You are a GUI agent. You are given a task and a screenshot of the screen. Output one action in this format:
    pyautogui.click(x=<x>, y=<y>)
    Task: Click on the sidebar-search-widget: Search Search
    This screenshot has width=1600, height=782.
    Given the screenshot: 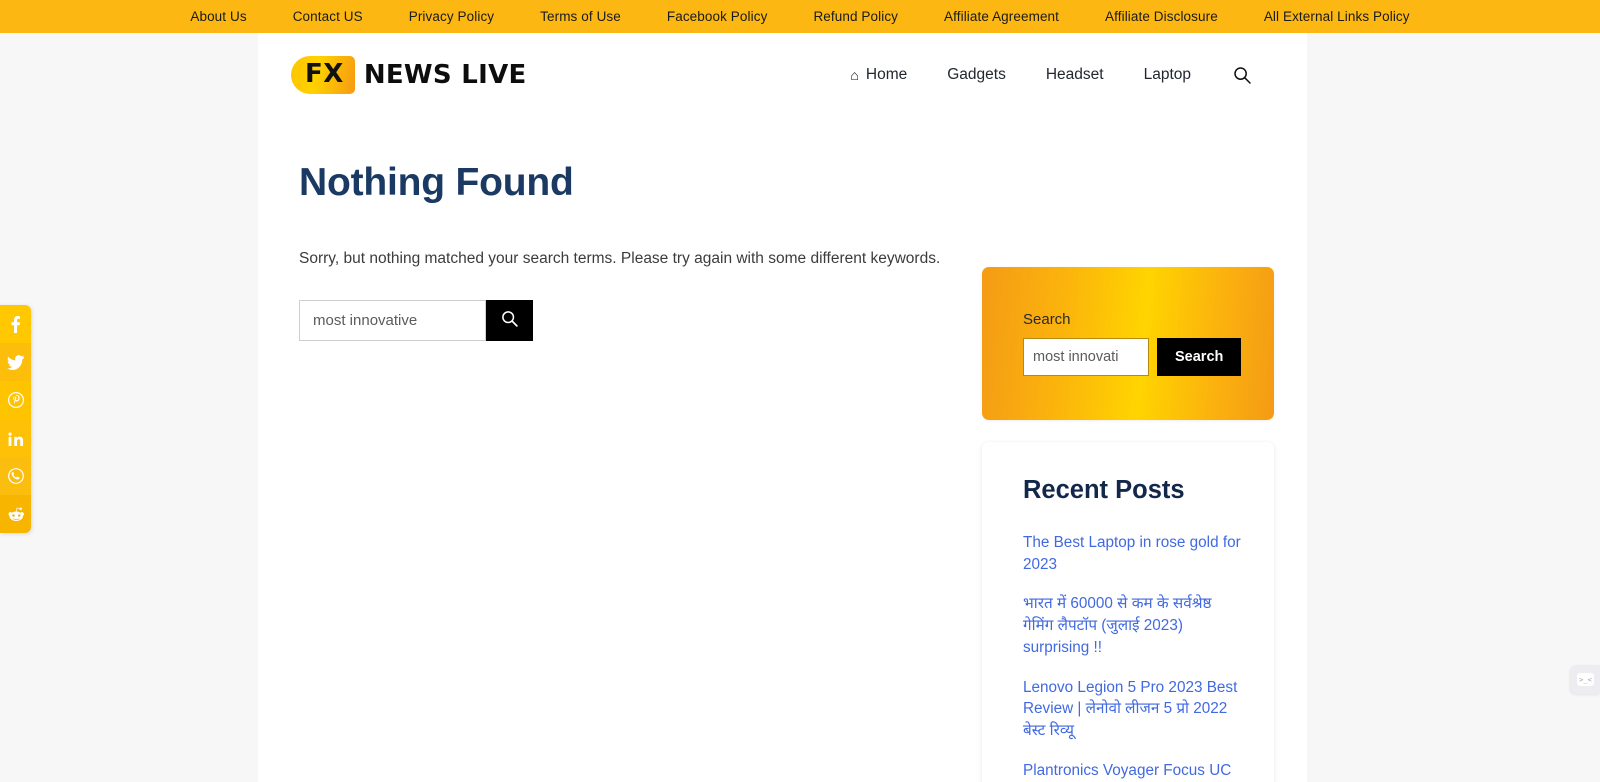 What is the action you would take?
    pyautogui.click(x=1128, y=343)
    